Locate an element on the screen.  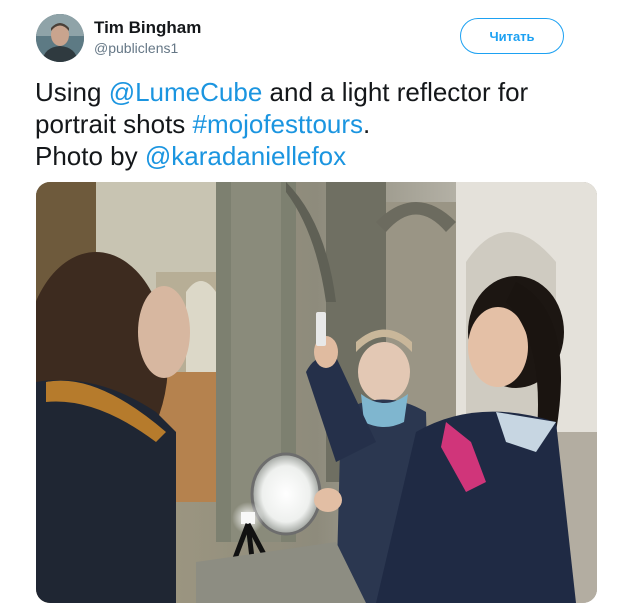
tweet-text-segment: portrait shots is located at coordinates (114, 124).